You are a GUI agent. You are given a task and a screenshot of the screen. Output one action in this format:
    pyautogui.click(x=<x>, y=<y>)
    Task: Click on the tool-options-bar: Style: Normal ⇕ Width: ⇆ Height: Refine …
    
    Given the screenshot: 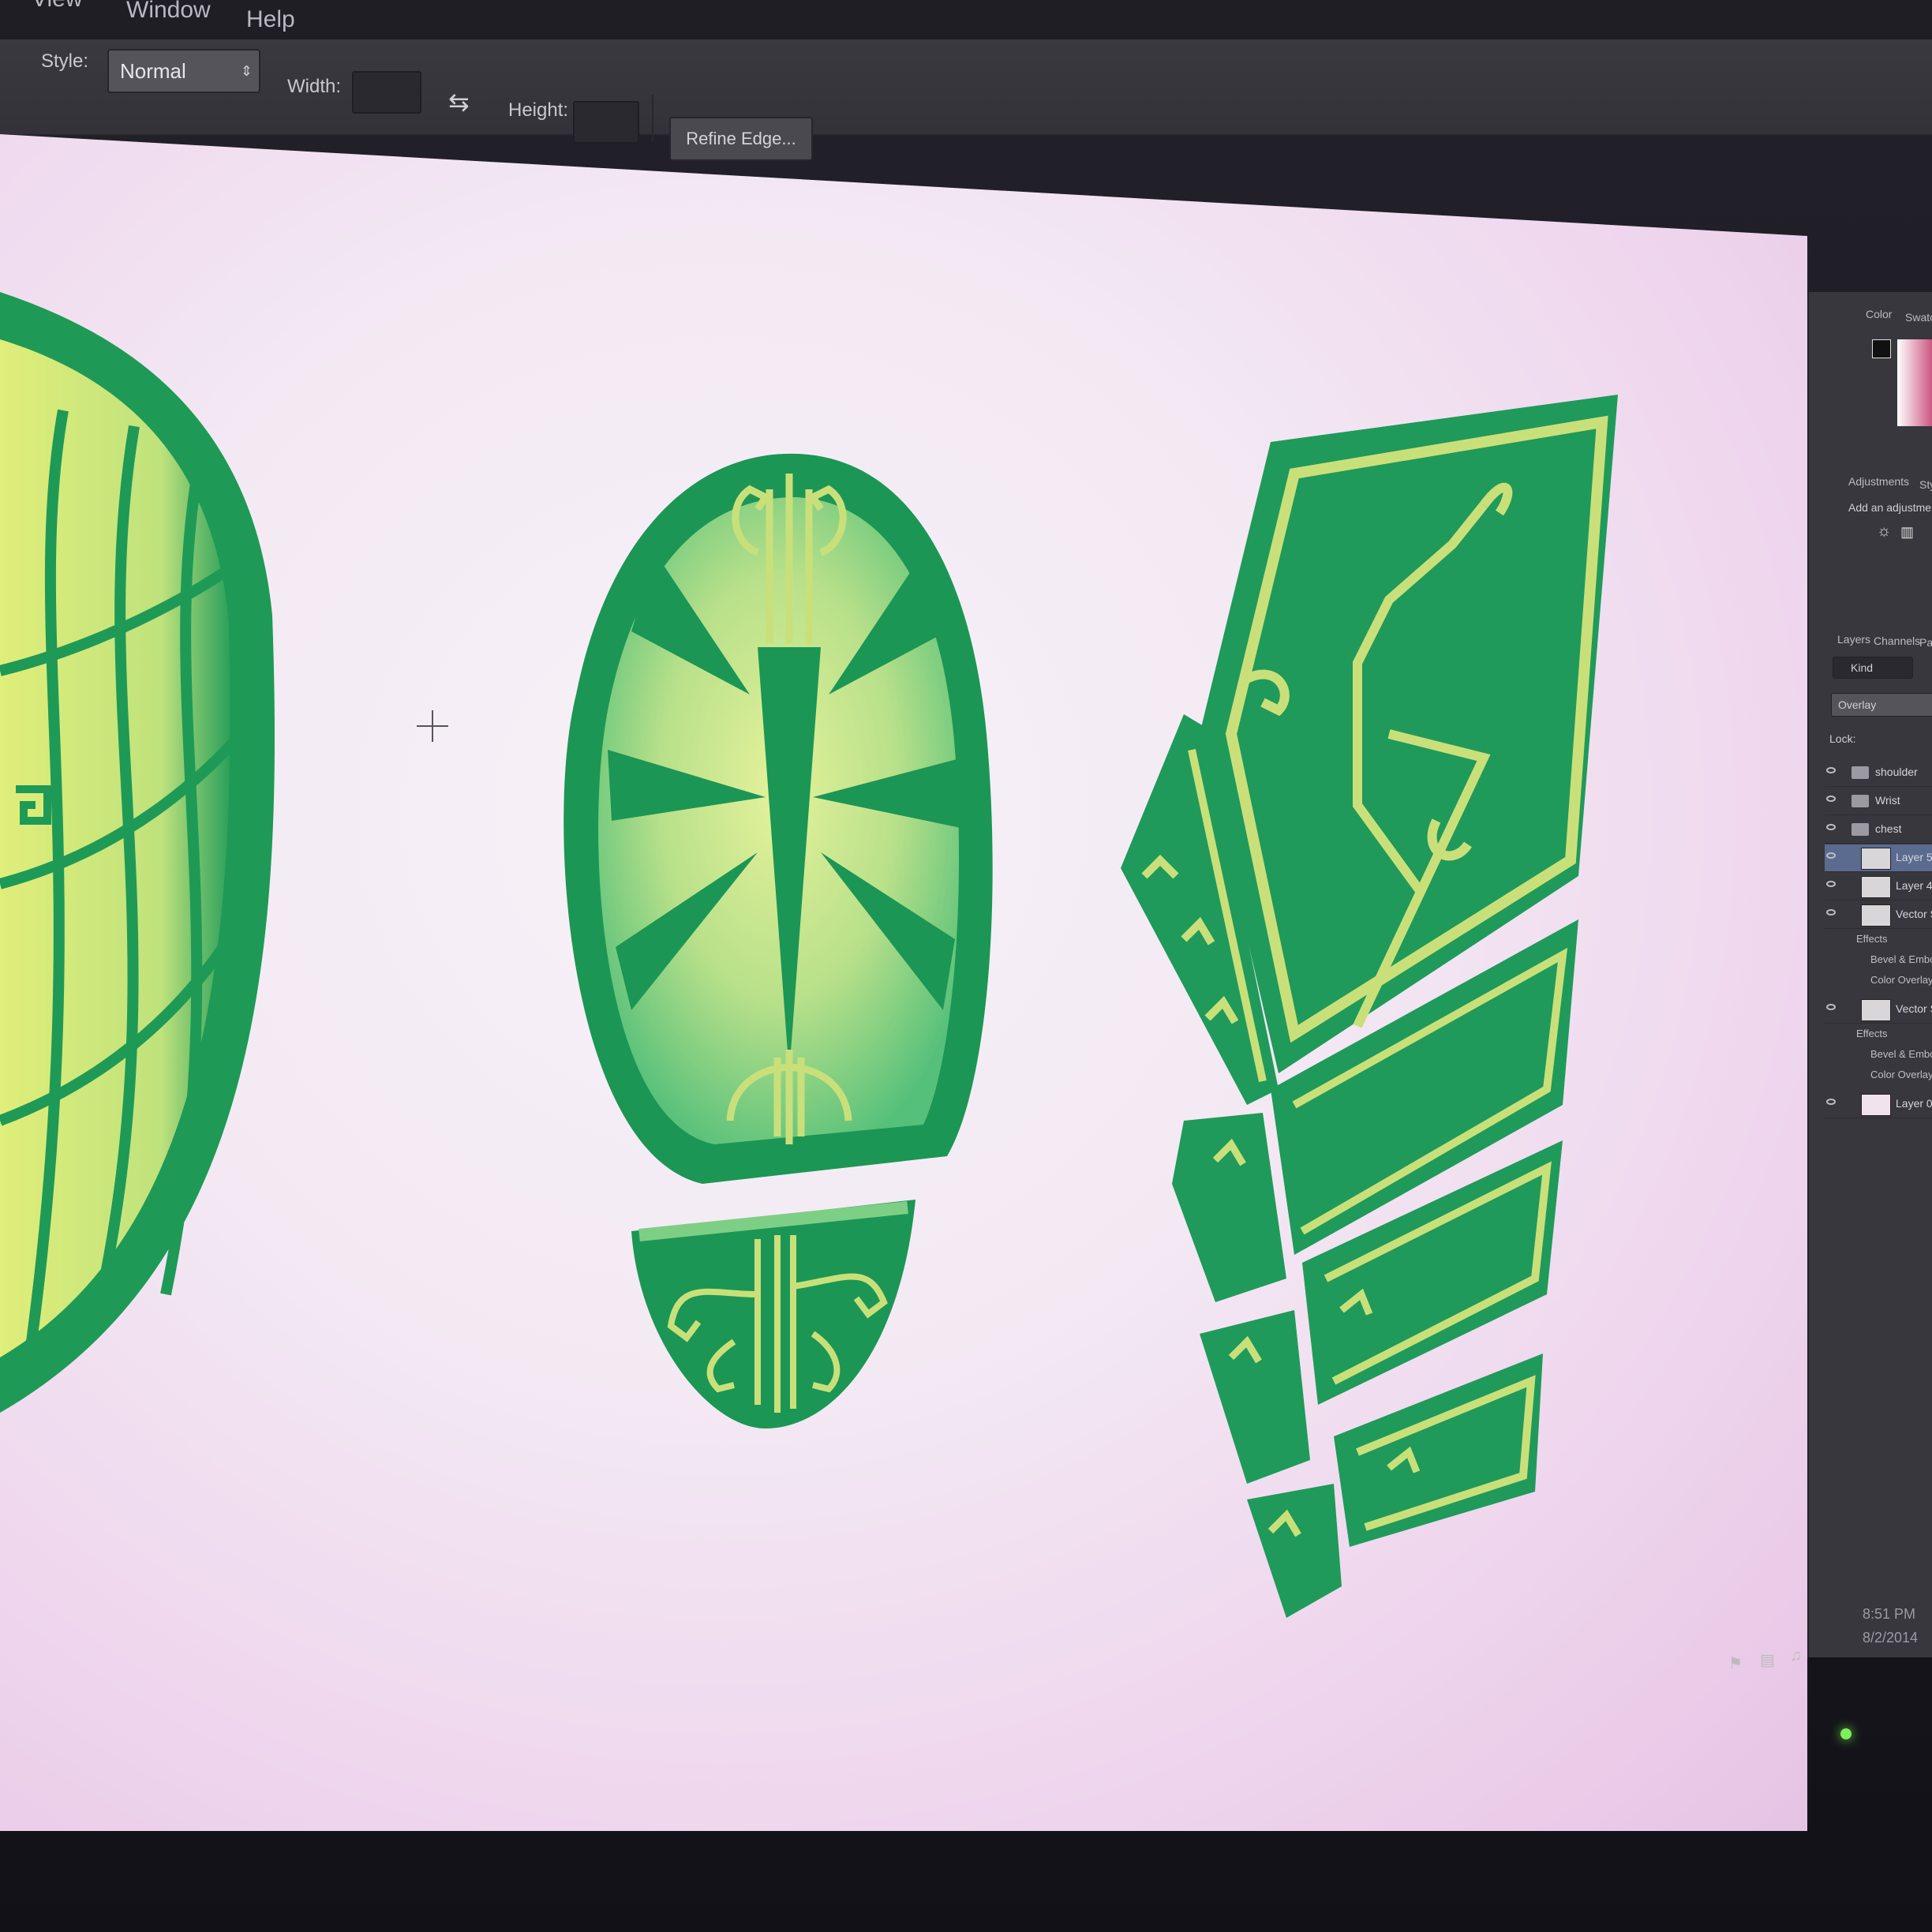 What is the action you would take?
    pyautogui.click(x=966, y=100)
    